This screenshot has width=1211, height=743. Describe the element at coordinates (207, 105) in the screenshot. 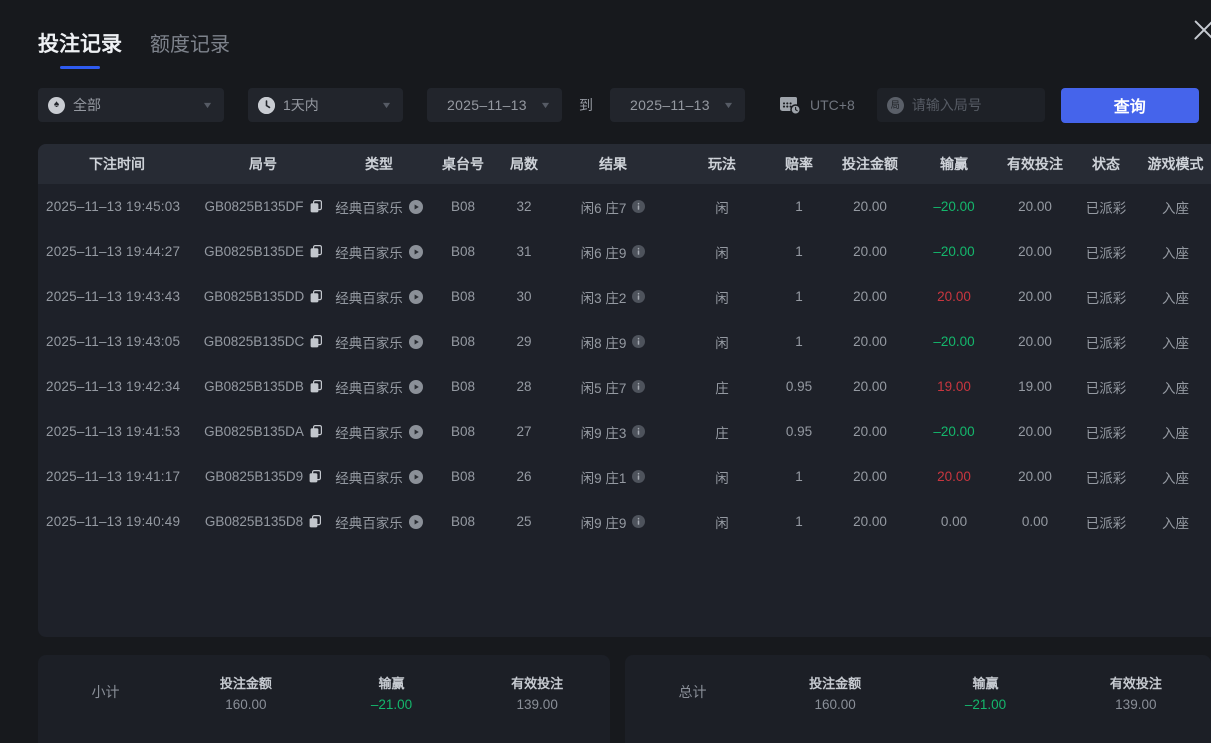

I see `chevron-down-icon: ▼` at that location.